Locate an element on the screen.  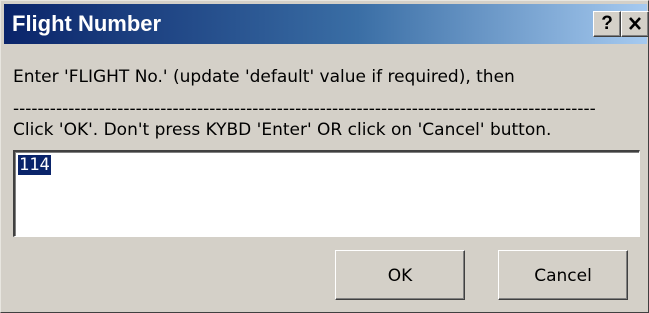
title-bar: Flight Number ? is located at coordinates (326, 24).